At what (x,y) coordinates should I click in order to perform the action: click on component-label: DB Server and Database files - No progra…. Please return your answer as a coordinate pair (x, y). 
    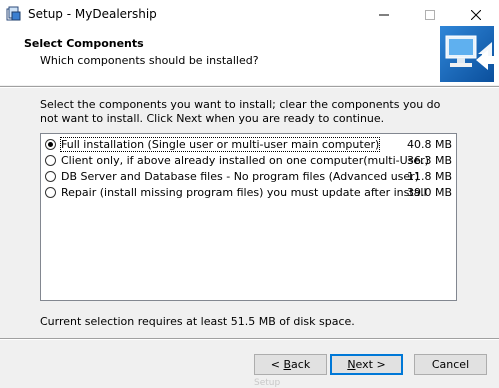
    Looking at the image, I should click on (240, 176).